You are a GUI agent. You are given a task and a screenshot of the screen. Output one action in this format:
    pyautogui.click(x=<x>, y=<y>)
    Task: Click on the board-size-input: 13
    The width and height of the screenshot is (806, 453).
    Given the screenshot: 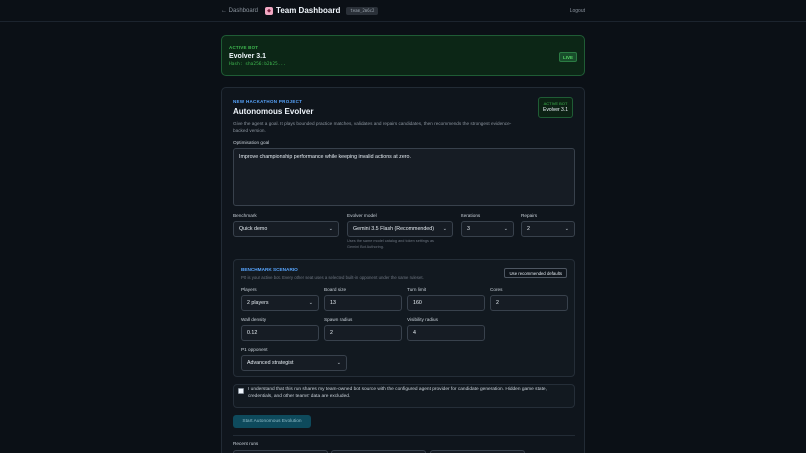 What is the action you would take?
    pyautogui.click(x=363, y=303)
    